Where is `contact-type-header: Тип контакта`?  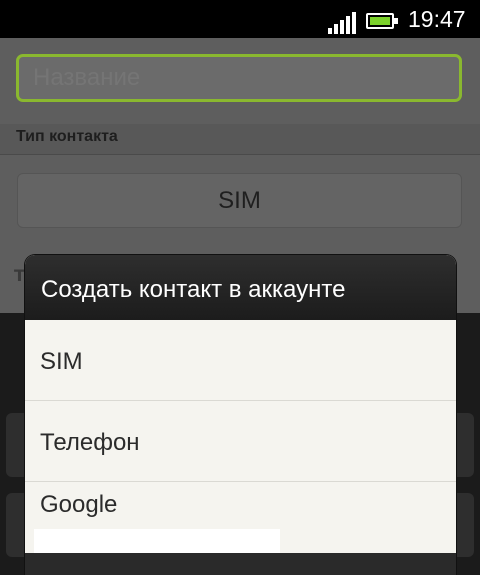 contact-type-header: Тип контакта is located at coordinates (240, 139).